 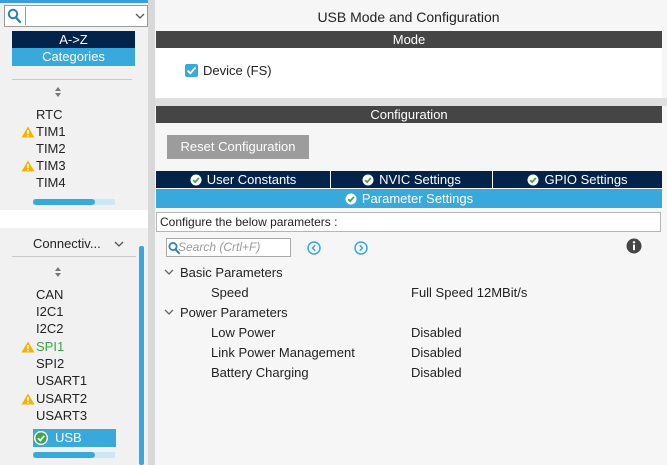 What do you see at coordinates (151, 232) in the screenshot?
I see `panel-splitter` at bounding box center [151, 232].